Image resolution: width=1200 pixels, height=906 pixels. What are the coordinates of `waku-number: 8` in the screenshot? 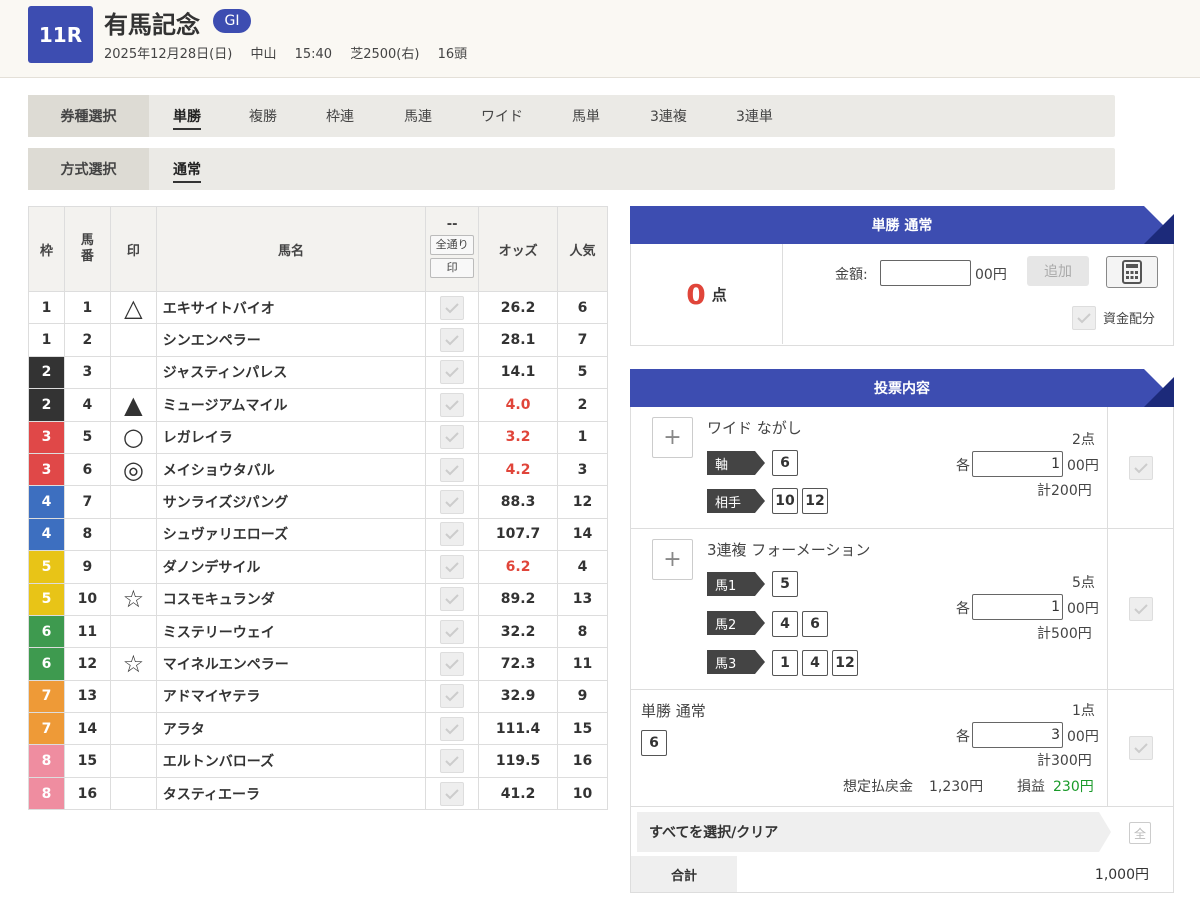 It's located at (46, 793).